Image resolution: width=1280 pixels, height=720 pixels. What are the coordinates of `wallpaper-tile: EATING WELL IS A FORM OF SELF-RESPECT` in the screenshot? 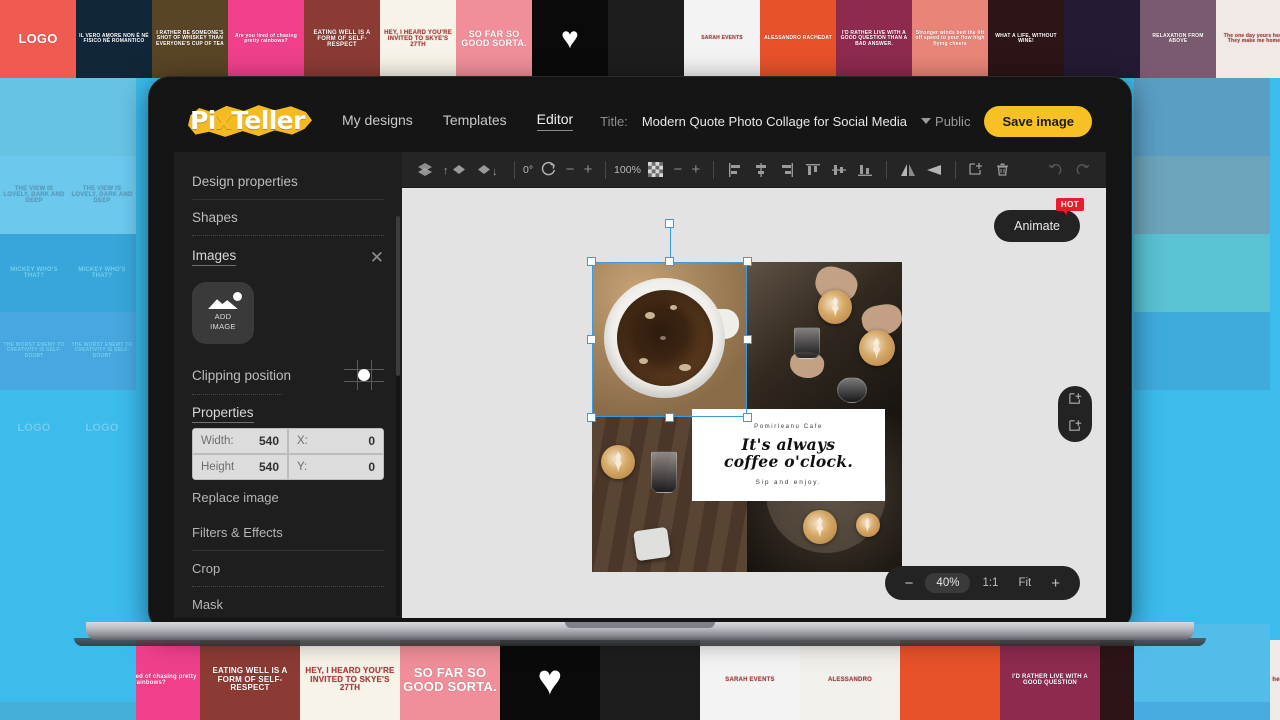 It's located at (342, 39).